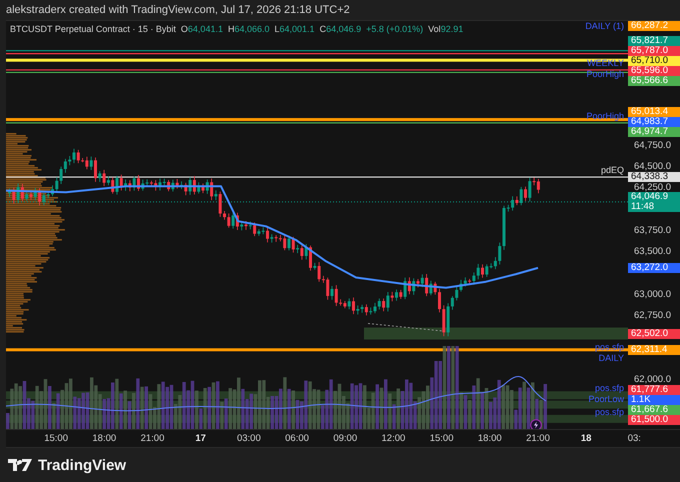 This screenshot has width=680, height=482. I want to click on price-label: 65,710.0, so click(654, 61).